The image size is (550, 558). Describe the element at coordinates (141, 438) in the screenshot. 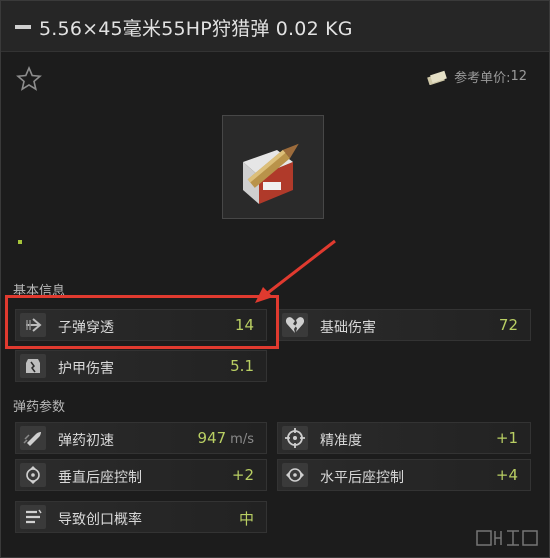

I see `stat-muzzle-velocity: 弹药初速 947 m/s` at that location.